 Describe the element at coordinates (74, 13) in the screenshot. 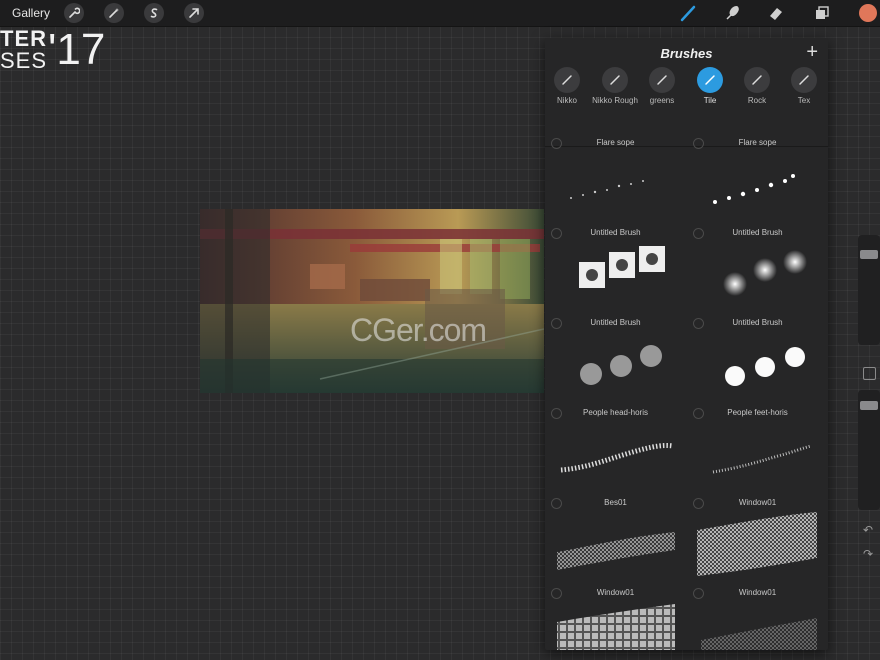

I see `wrench-icon` at that location.